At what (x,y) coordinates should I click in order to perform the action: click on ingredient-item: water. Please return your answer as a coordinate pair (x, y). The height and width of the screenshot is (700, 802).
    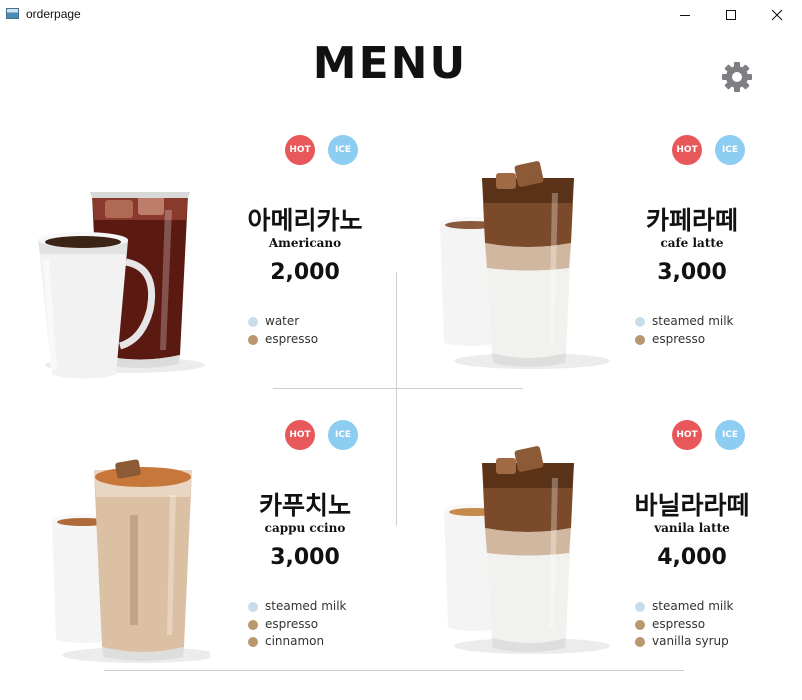
    Looking at the image, I should click on (283, 322).